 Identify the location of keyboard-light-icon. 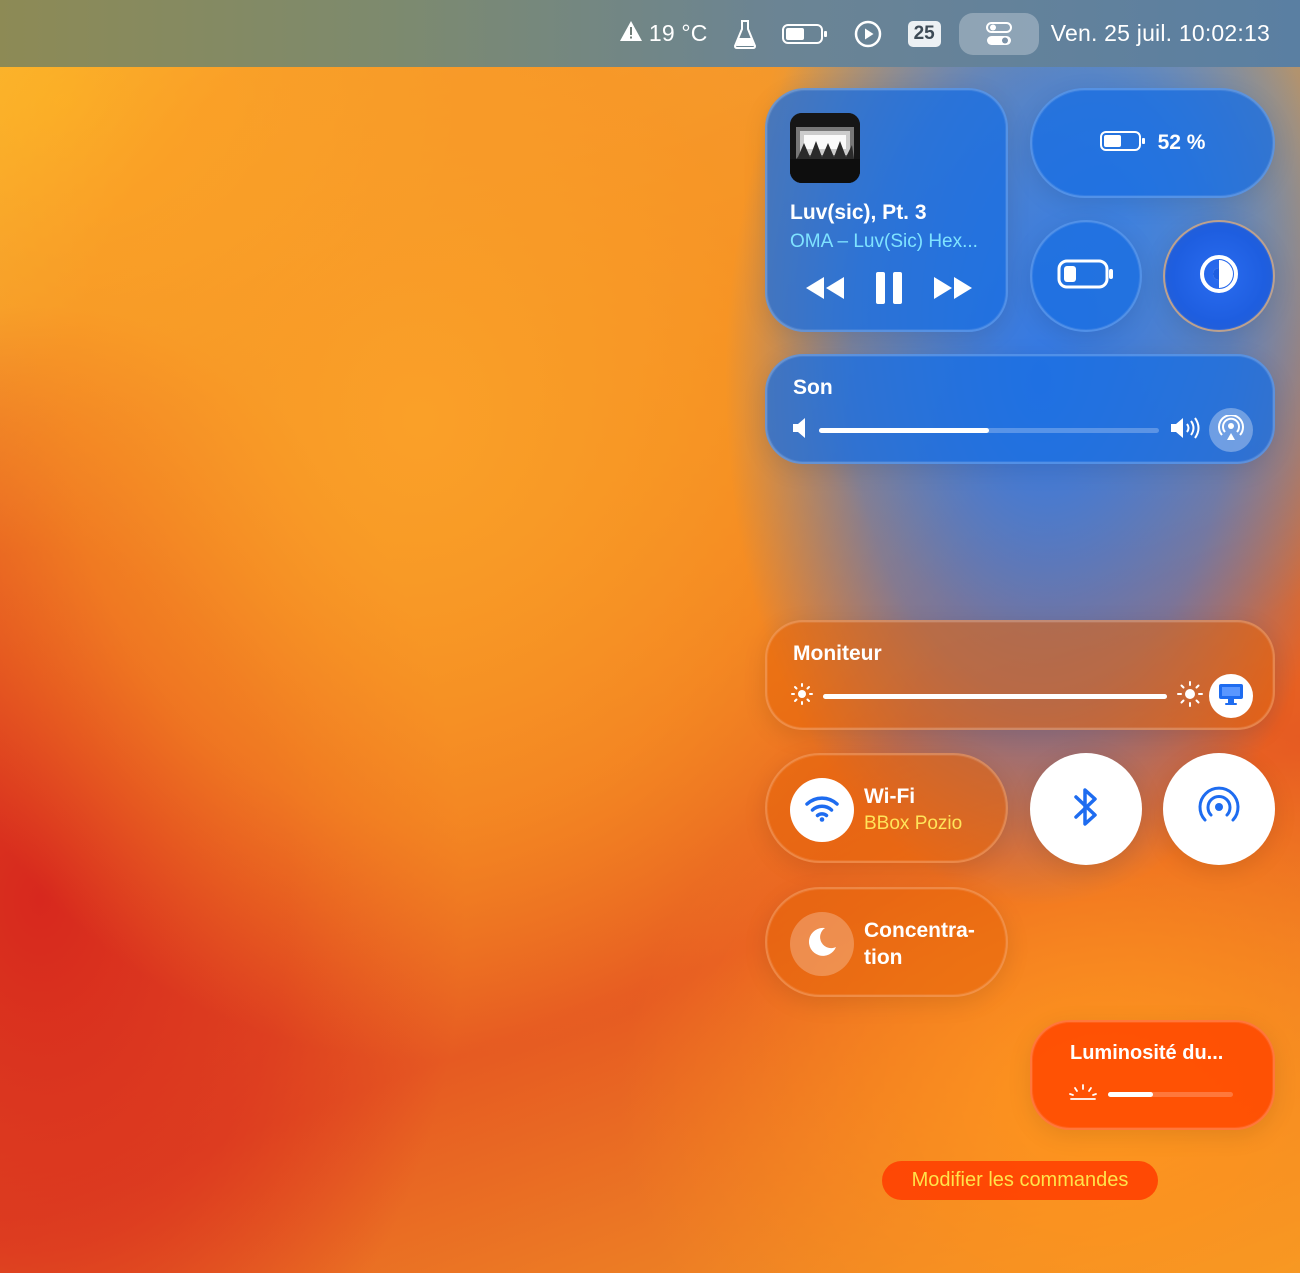
(1083, 1094).